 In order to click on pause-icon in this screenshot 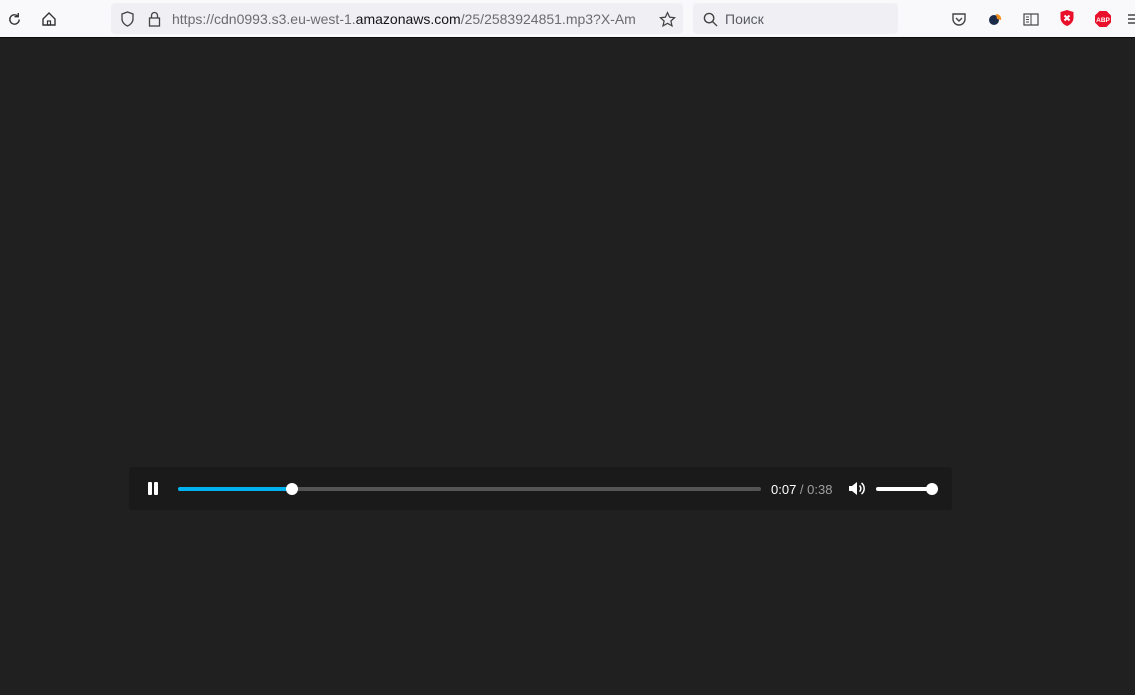, I will do `click(150, 488)`.